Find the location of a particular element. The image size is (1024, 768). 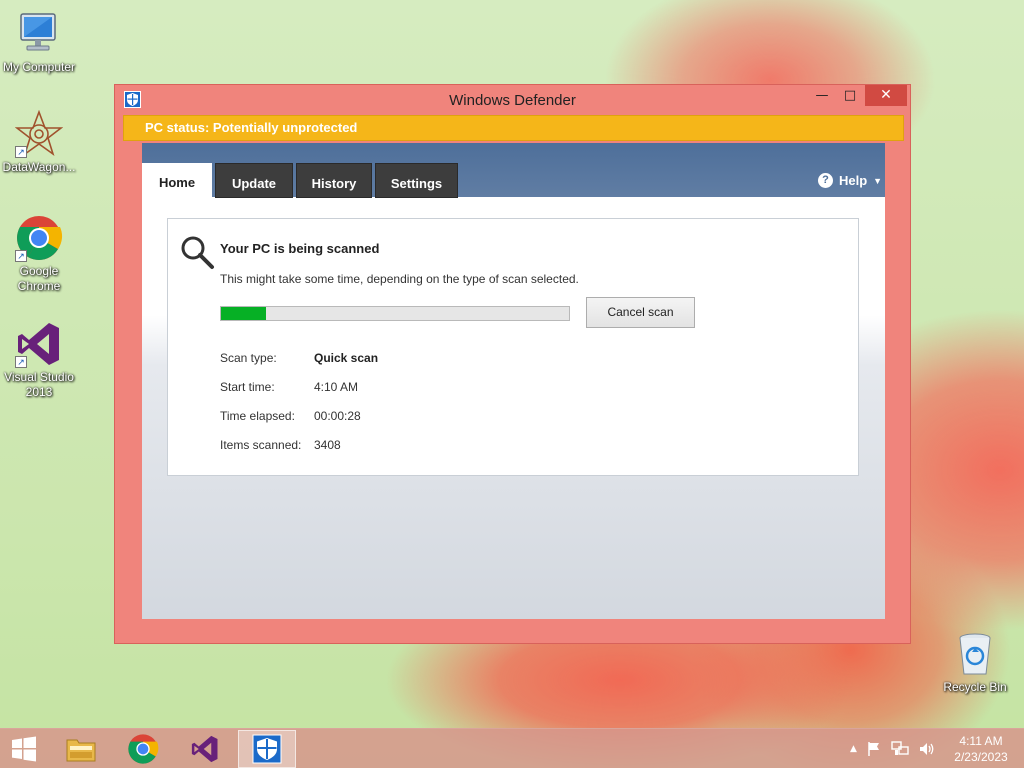

desktop-icon-label: My Computer is located at coordinates (39, 67).